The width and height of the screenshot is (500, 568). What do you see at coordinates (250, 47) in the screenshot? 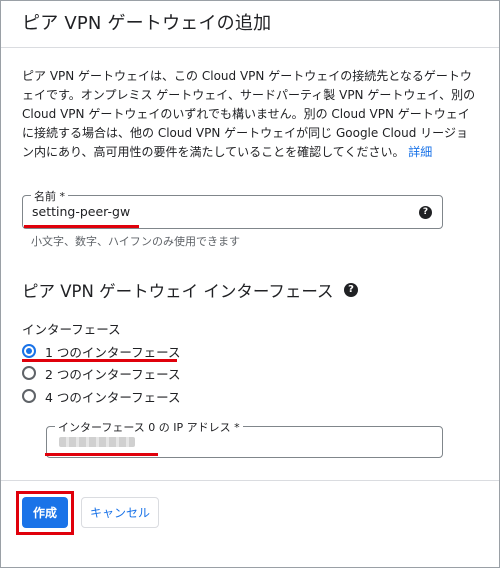
I see `title-divider` at bounding box center [250, 47].